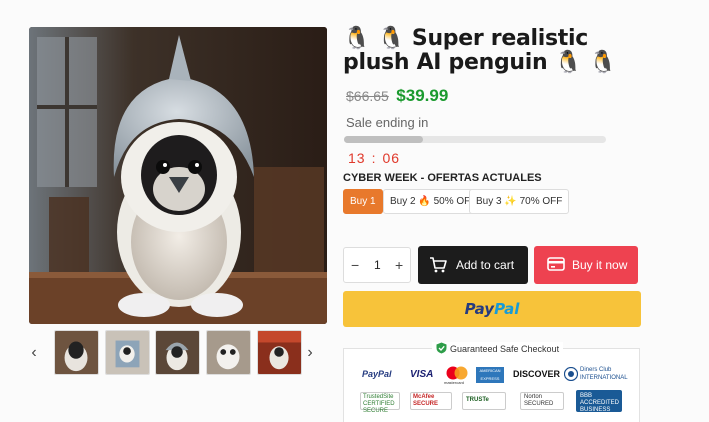 This screenshot has width=709, height=422. I want to click on sale-progress-bar, so click(475, 139).